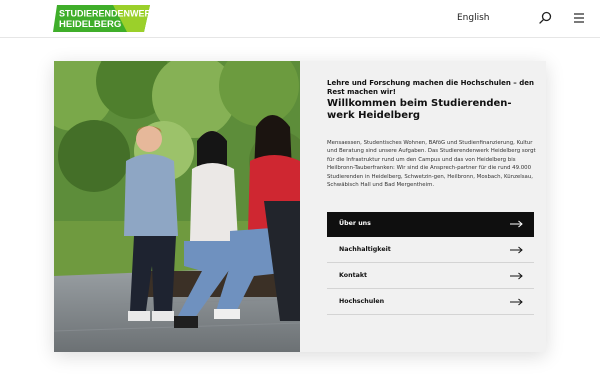 Image resolution: width=600 pixels, height=375 pixels. What do you see at coordinates (473, 18) in the screenshot?
I see `language-switch: English` at bounding box center [473, 18].